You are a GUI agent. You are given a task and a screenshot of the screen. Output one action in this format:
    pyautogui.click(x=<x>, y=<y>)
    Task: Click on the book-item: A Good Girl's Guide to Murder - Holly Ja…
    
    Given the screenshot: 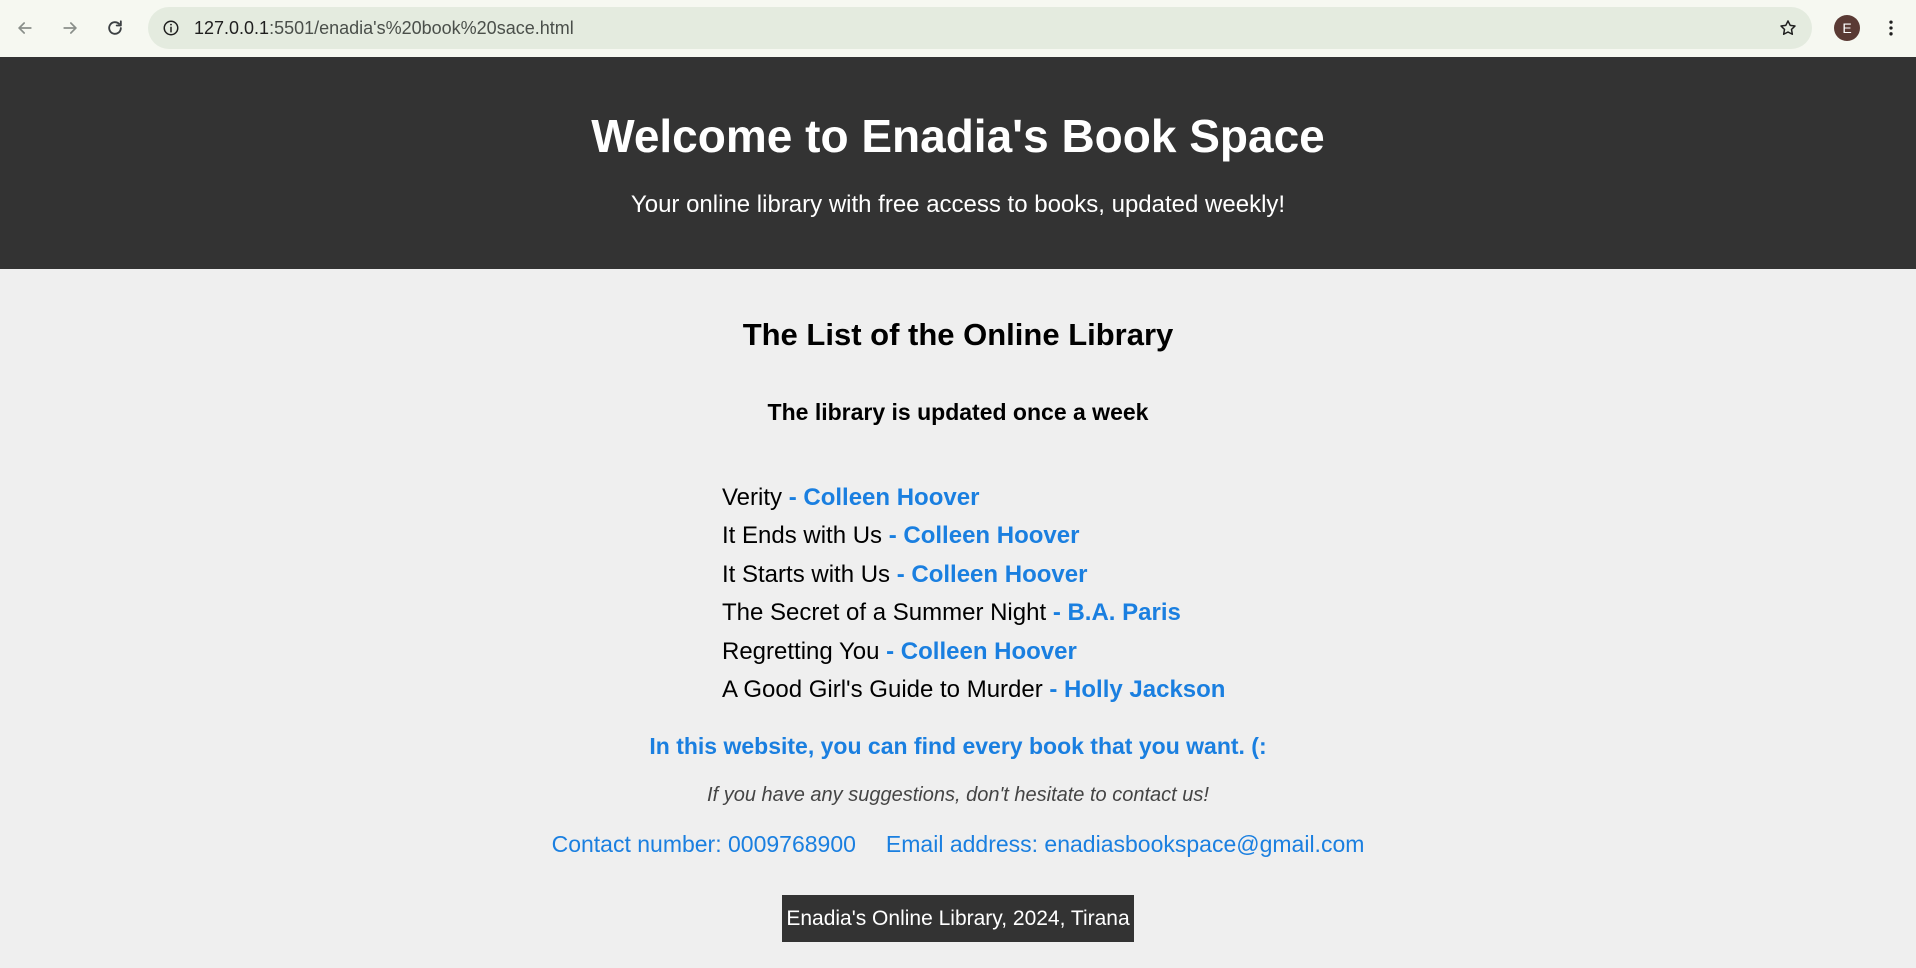 What is the action you would take?
    pyautogui.click(x=973, y=690)
    